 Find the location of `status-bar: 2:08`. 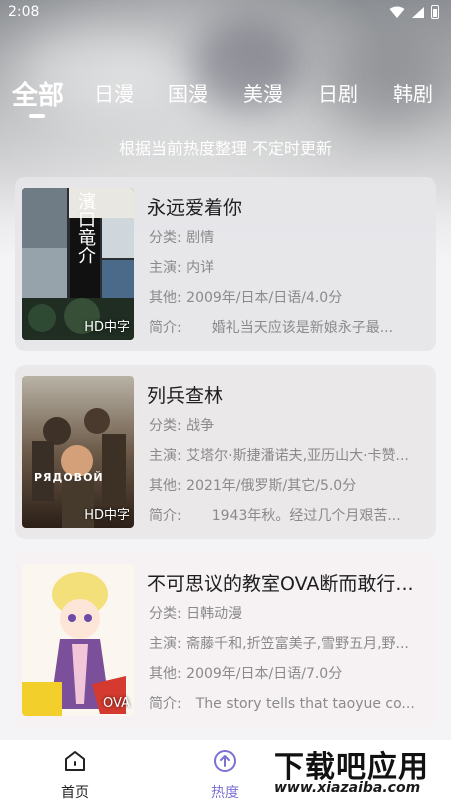

status-bar: 2:08 is located at coordinates (225, 13).